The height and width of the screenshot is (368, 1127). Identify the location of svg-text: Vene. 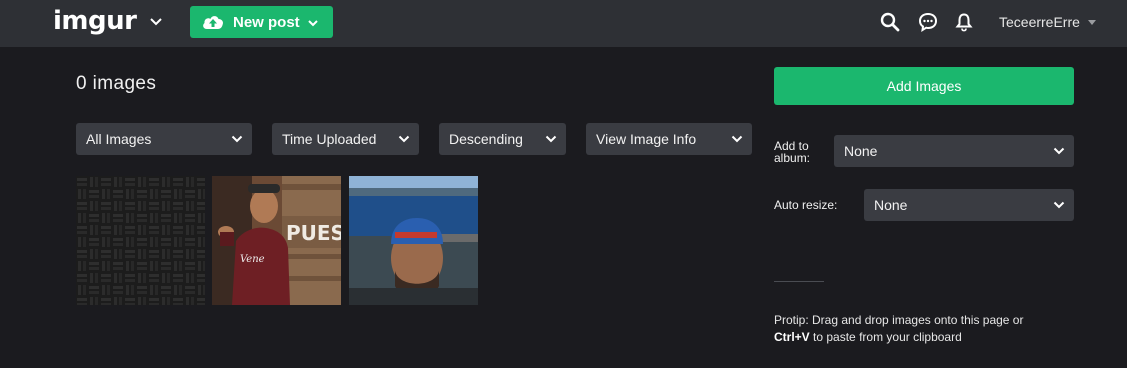
(252, 259).